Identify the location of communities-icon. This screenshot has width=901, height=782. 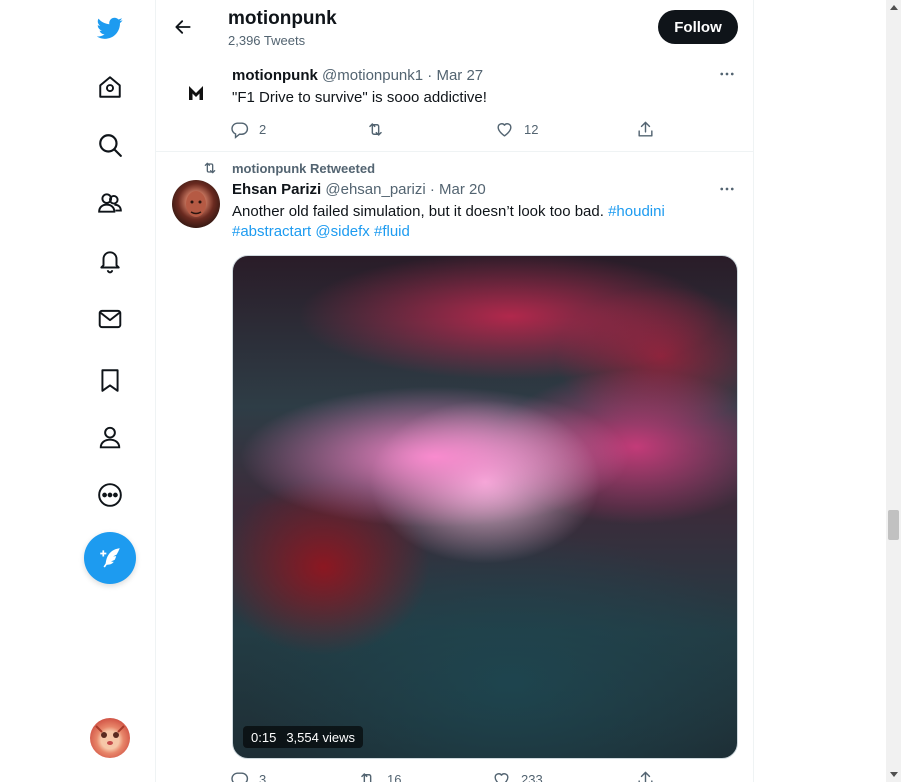
(110, 203).